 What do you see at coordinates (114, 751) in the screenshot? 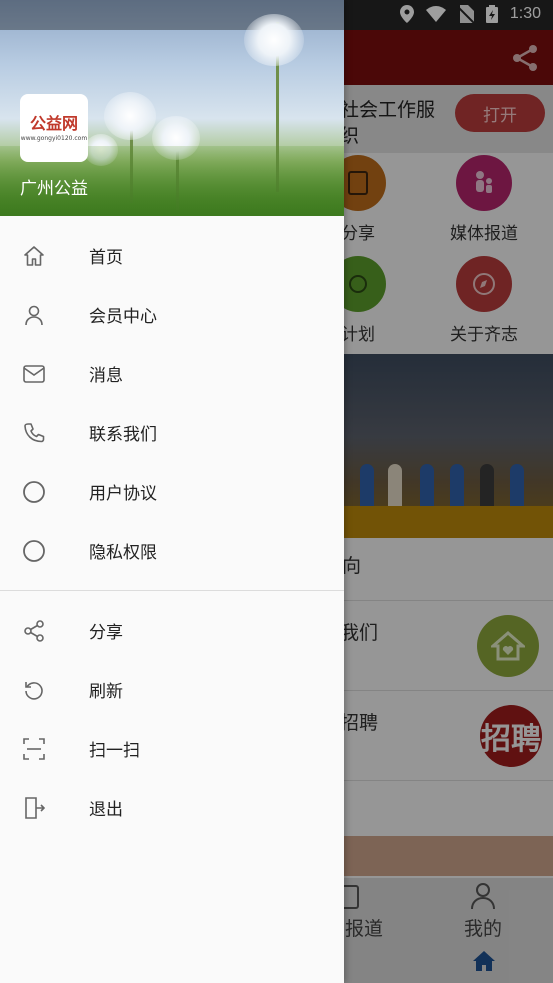
I see `menu-label: 扫一扫` at bounding box center [114, 751].